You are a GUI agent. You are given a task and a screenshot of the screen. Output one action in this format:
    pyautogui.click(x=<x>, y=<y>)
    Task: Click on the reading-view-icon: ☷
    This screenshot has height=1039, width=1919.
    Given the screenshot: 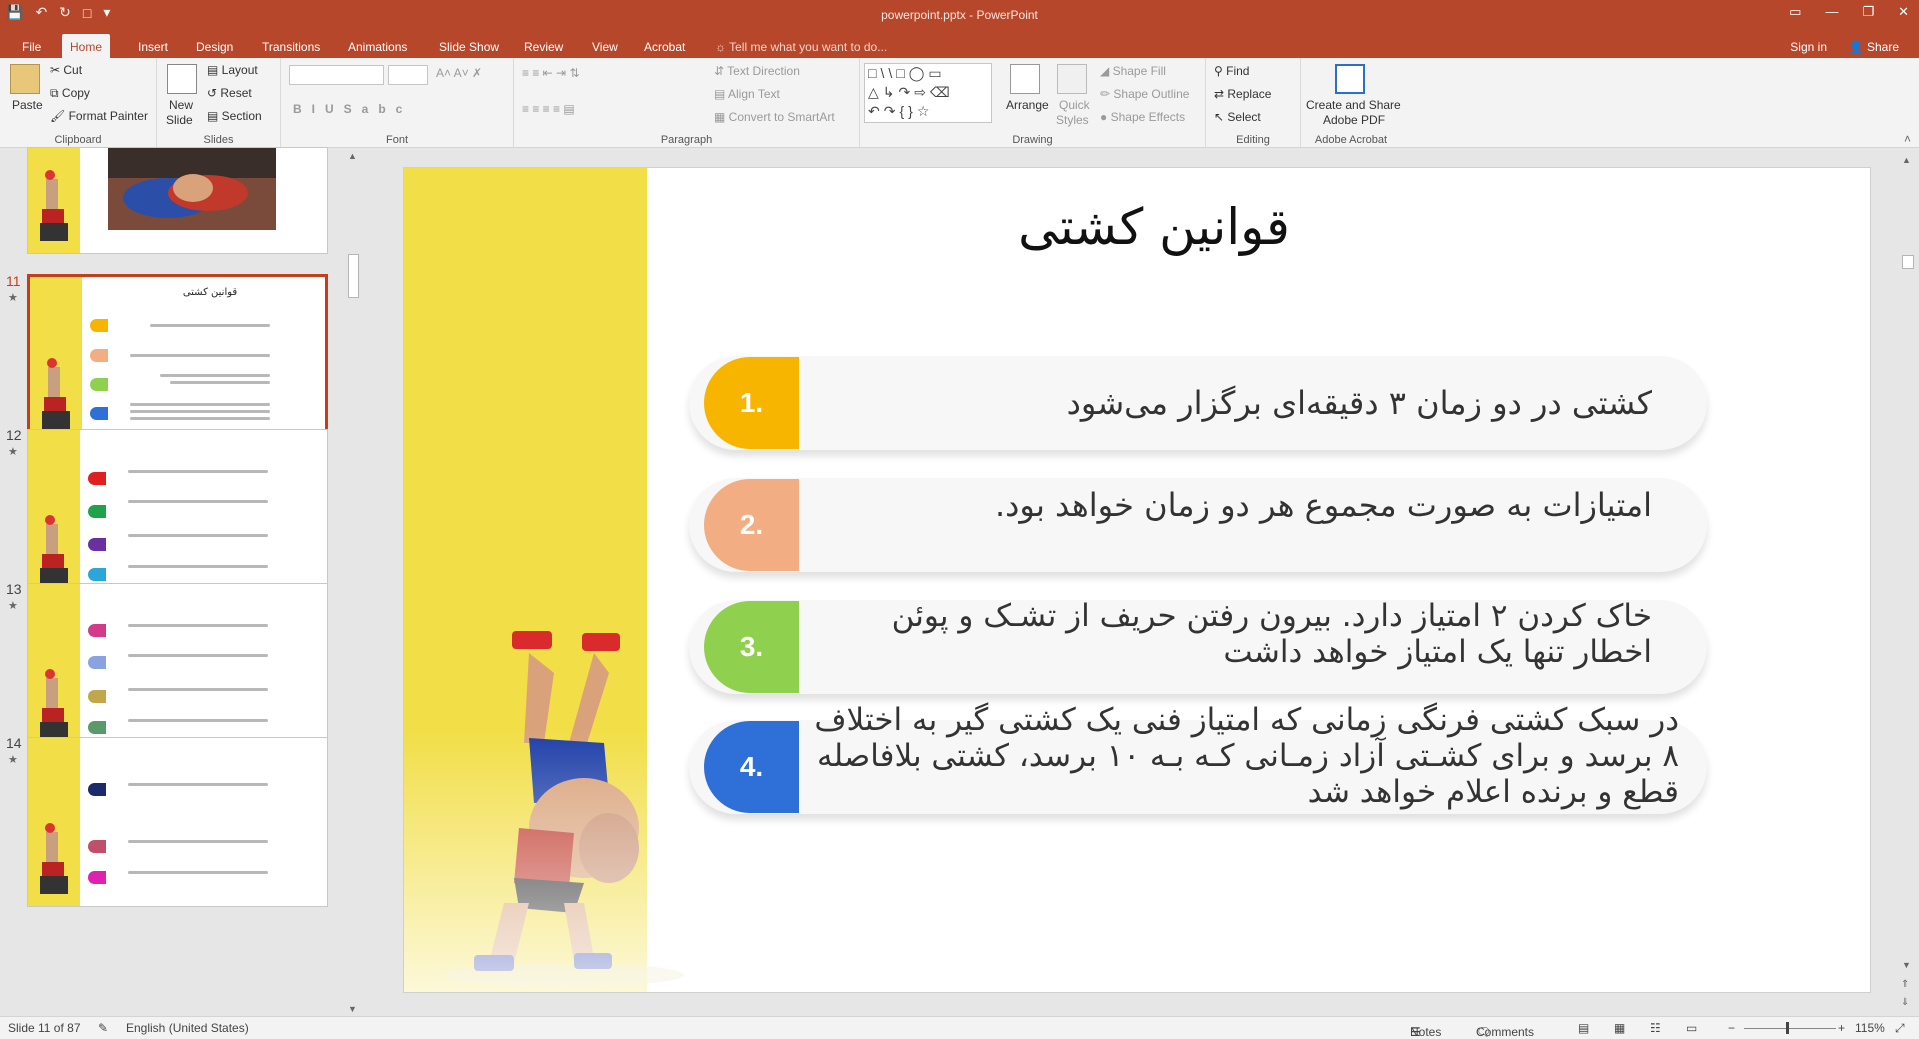 What is the action you would take?
    pyautogui.click(x=1655, y=1028)
    